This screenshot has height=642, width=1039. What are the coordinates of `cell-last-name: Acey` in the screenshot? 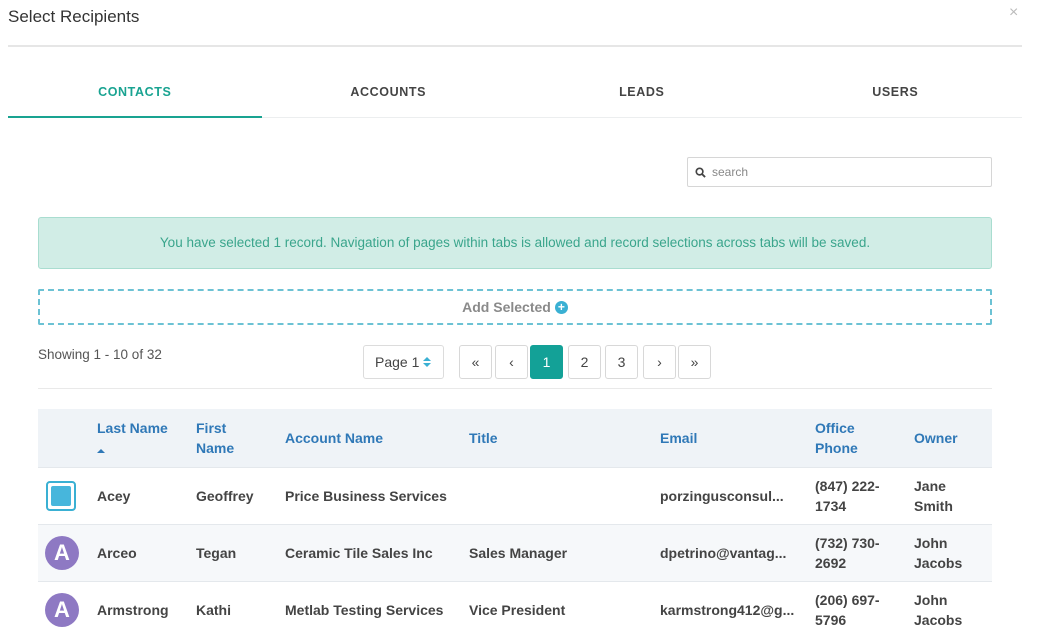 It's located at (114, 495).